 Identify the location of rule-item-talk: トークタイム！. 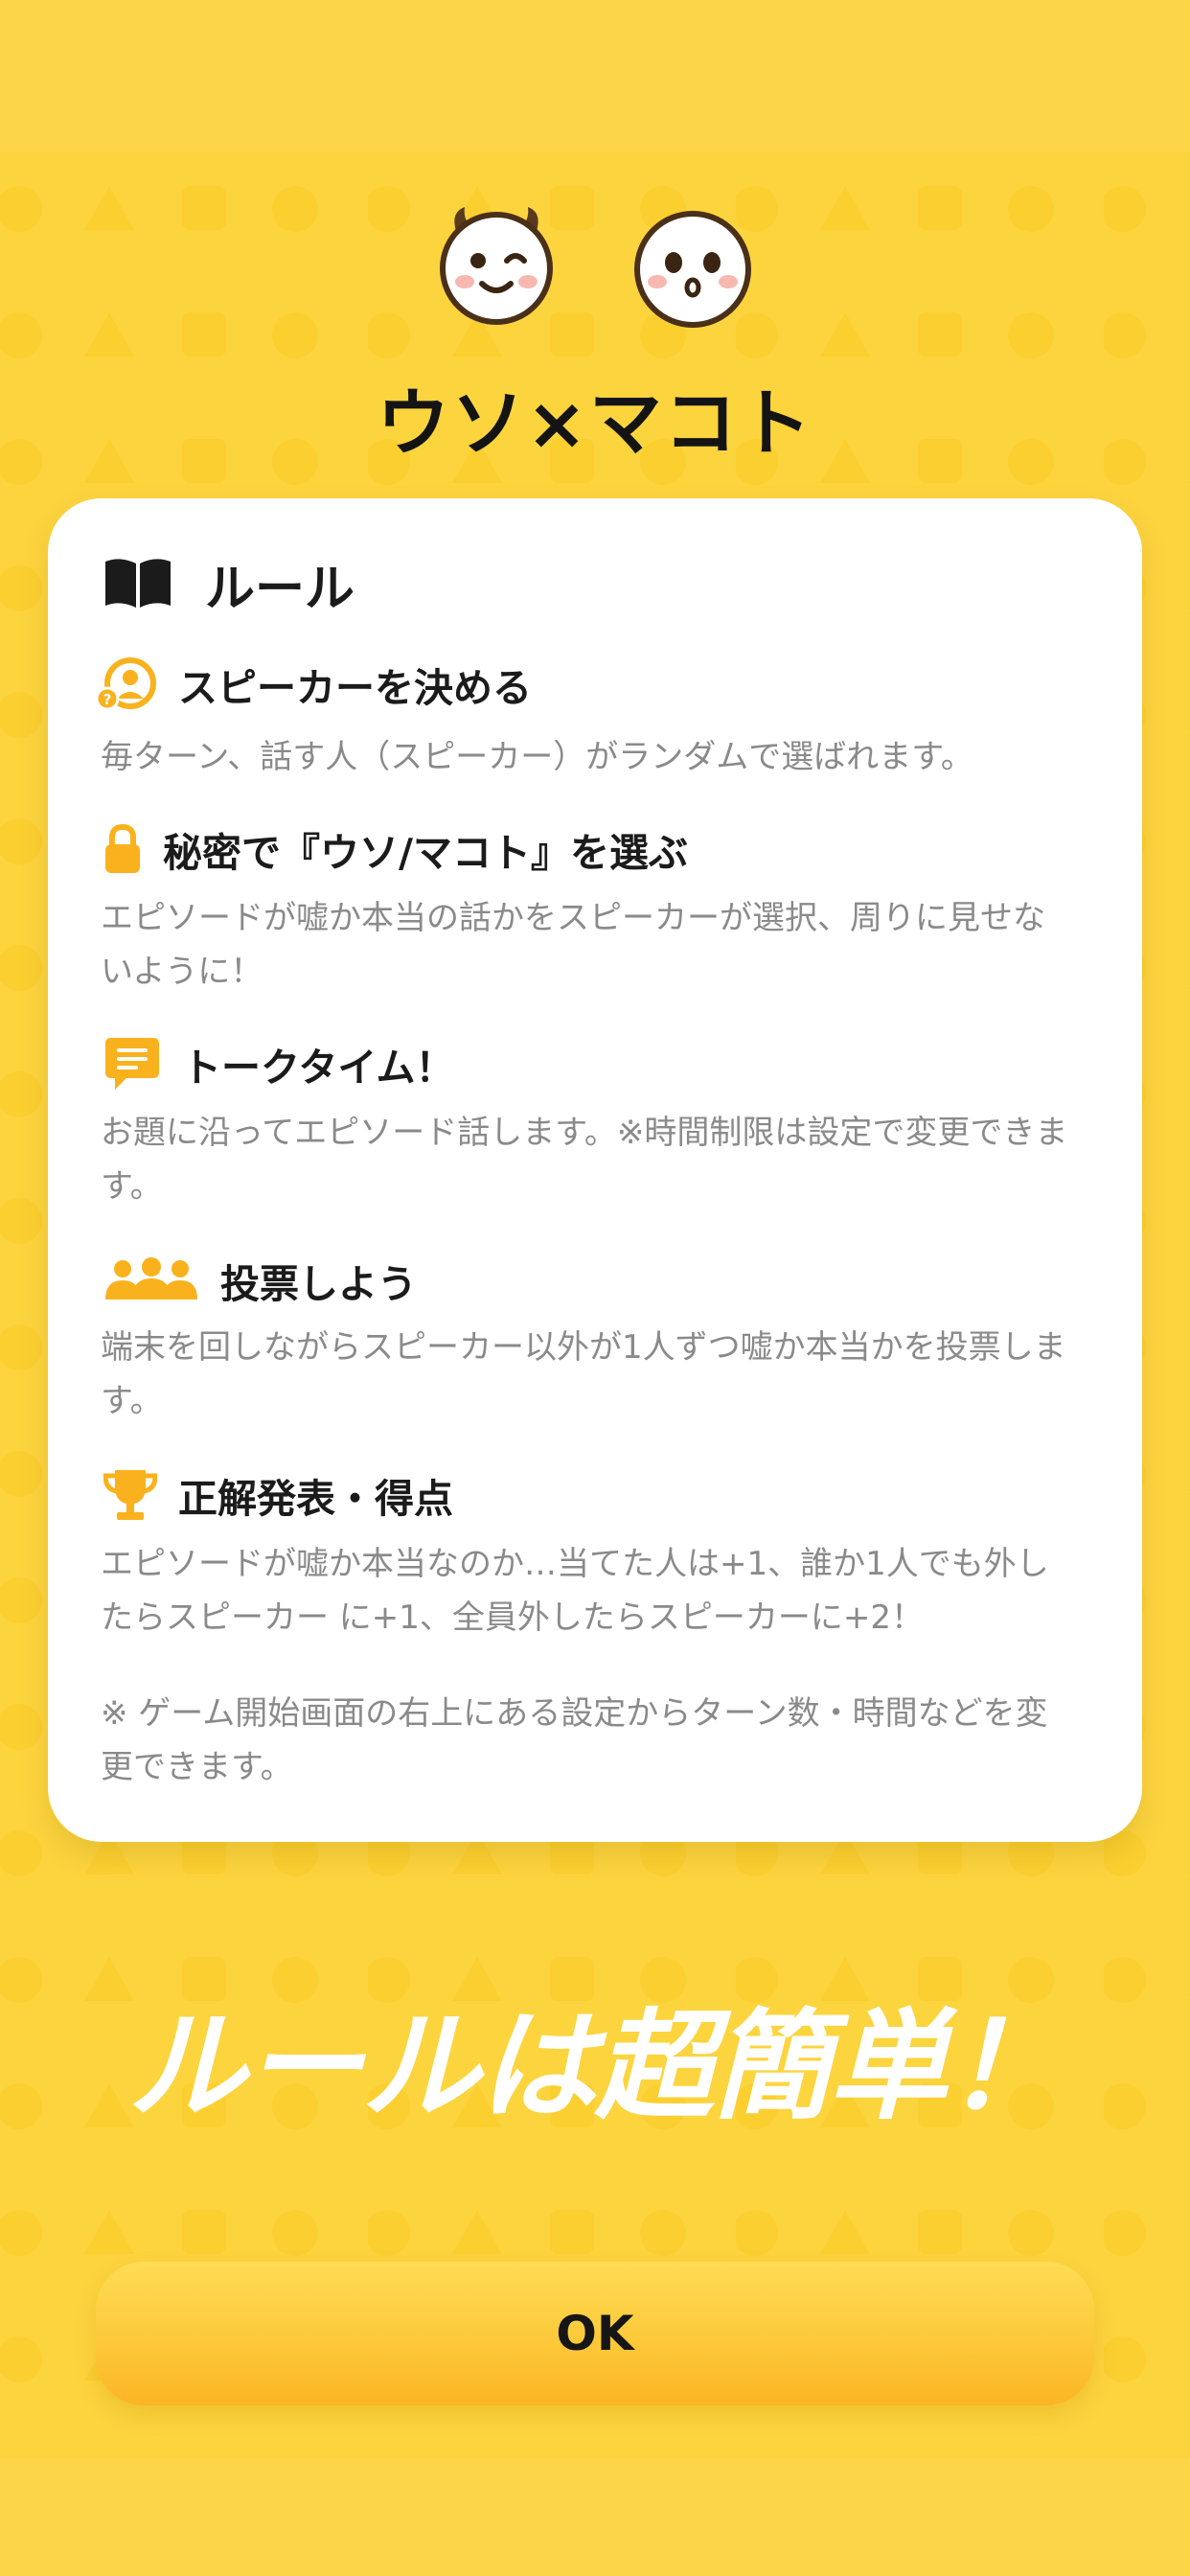
(279, 1063).